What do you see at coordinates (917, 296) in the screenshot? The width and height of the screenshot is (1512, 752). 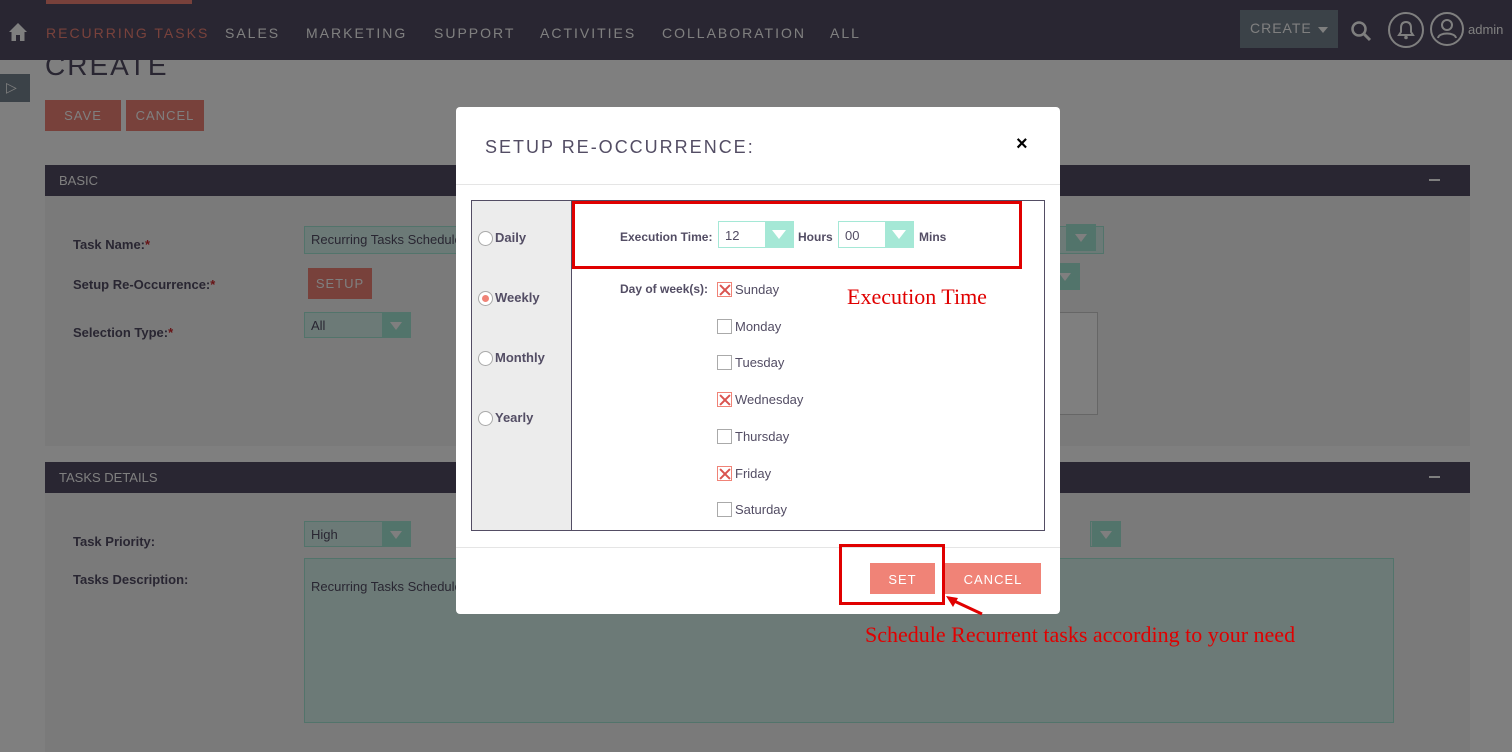 I see `execution-time-annotation: Execution Time` at bounding box center [917, 296].